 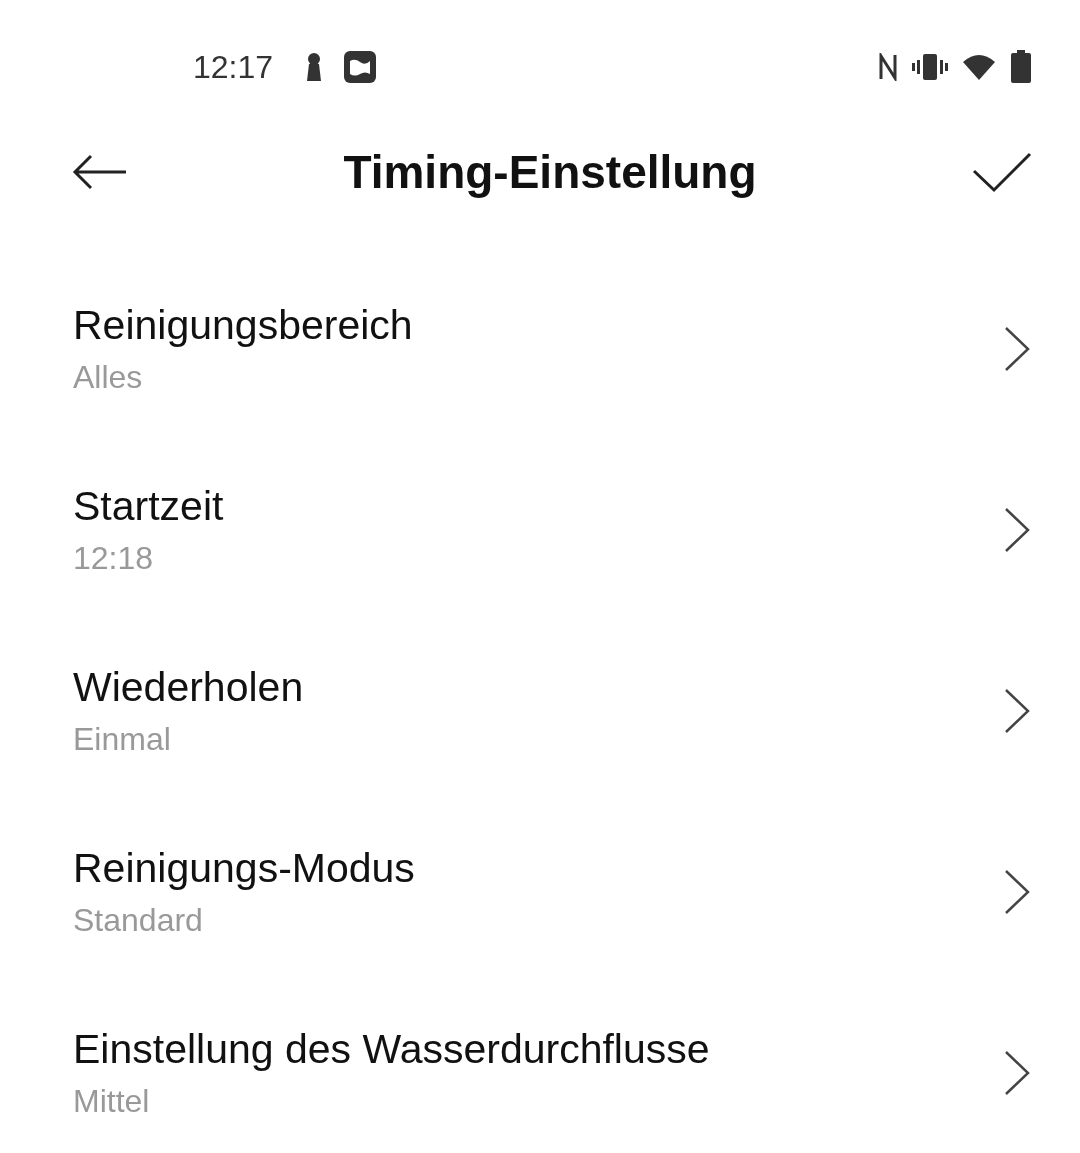 What do you see at coordinates (1002, 172) in the screenshot?
I see `confirm-button` at bounding box center [1002, 172].